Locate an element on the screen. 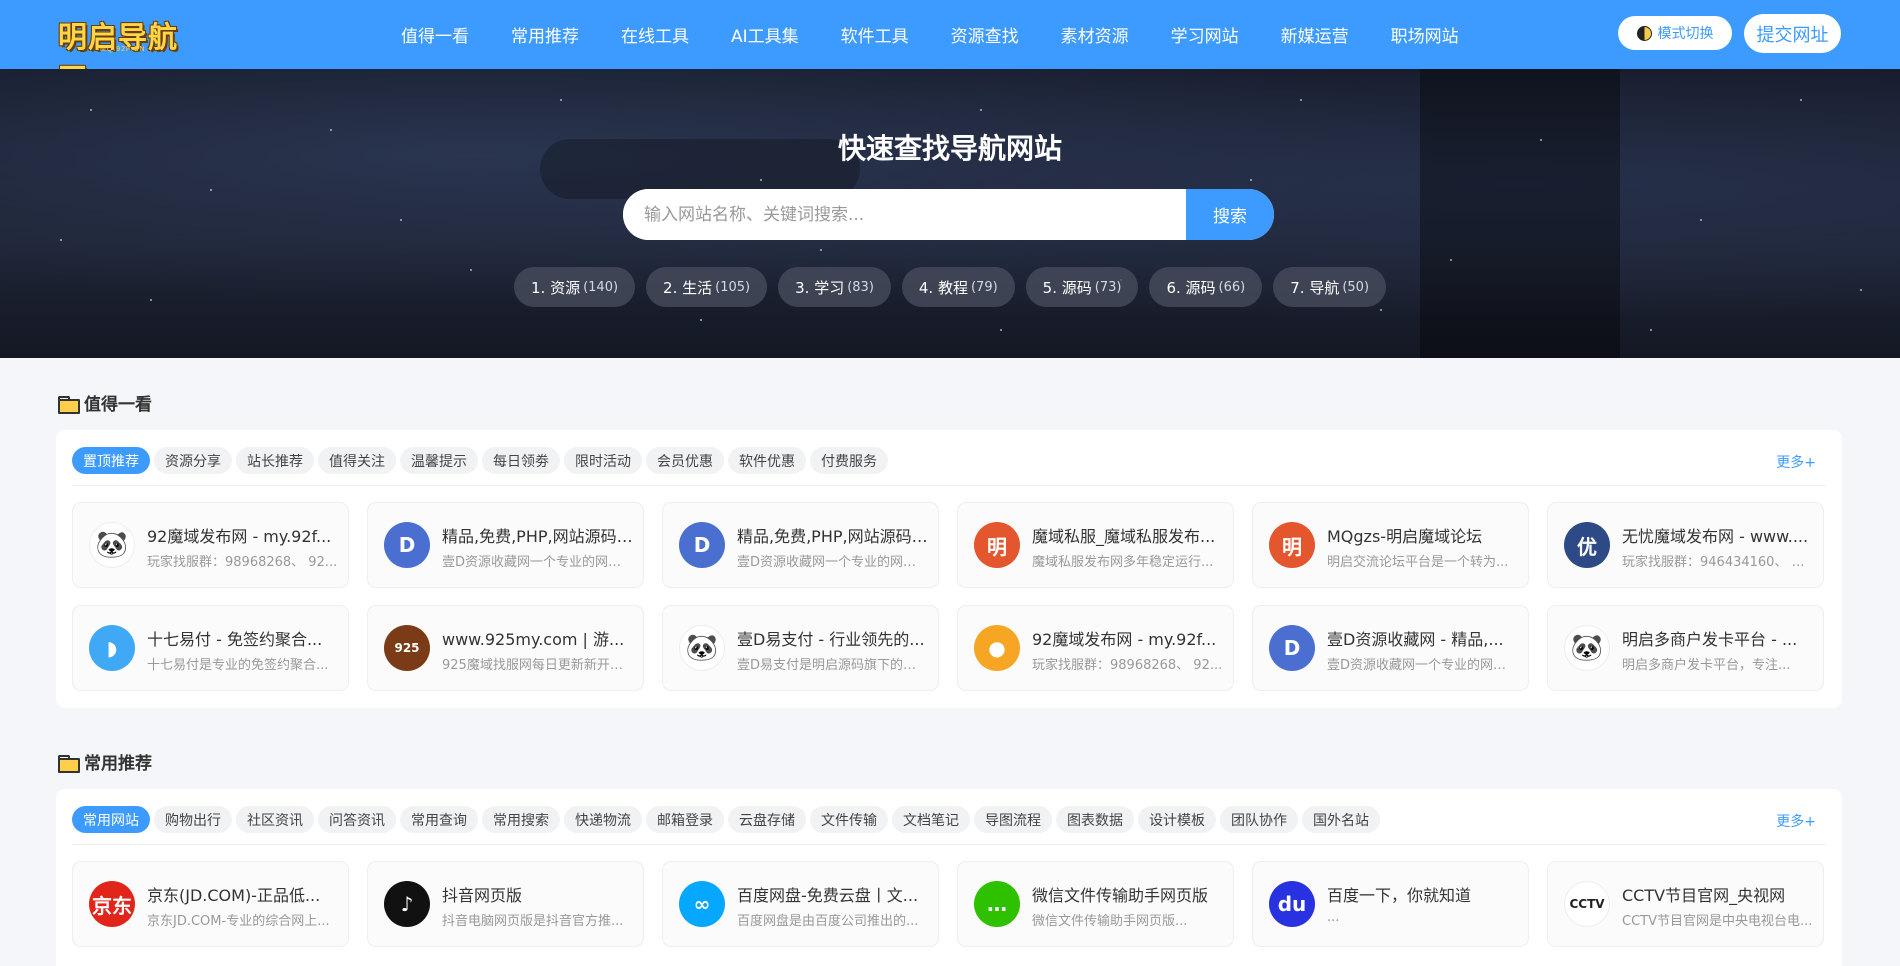 Image resolution: width=1900 pixels, height=966 pixels. nav-item: 常用推荐 is located at coordinates (545, 34).